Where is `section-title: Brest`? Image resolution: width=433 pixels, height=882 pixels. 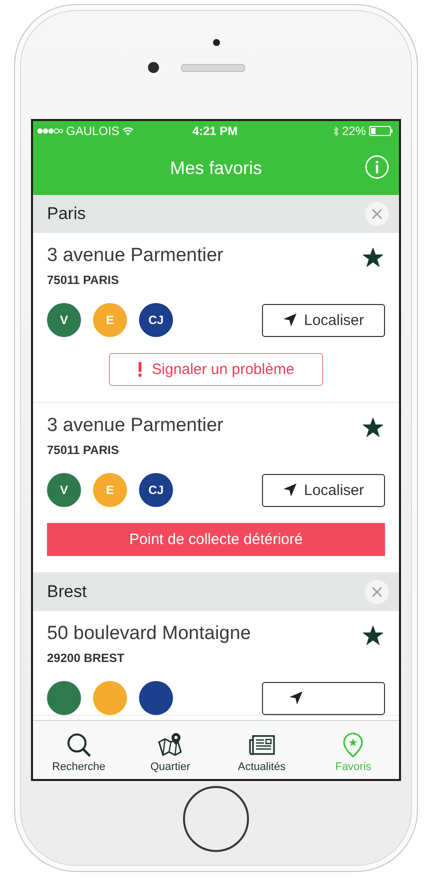
section-title: Brest is located at coordinates (67, 592).